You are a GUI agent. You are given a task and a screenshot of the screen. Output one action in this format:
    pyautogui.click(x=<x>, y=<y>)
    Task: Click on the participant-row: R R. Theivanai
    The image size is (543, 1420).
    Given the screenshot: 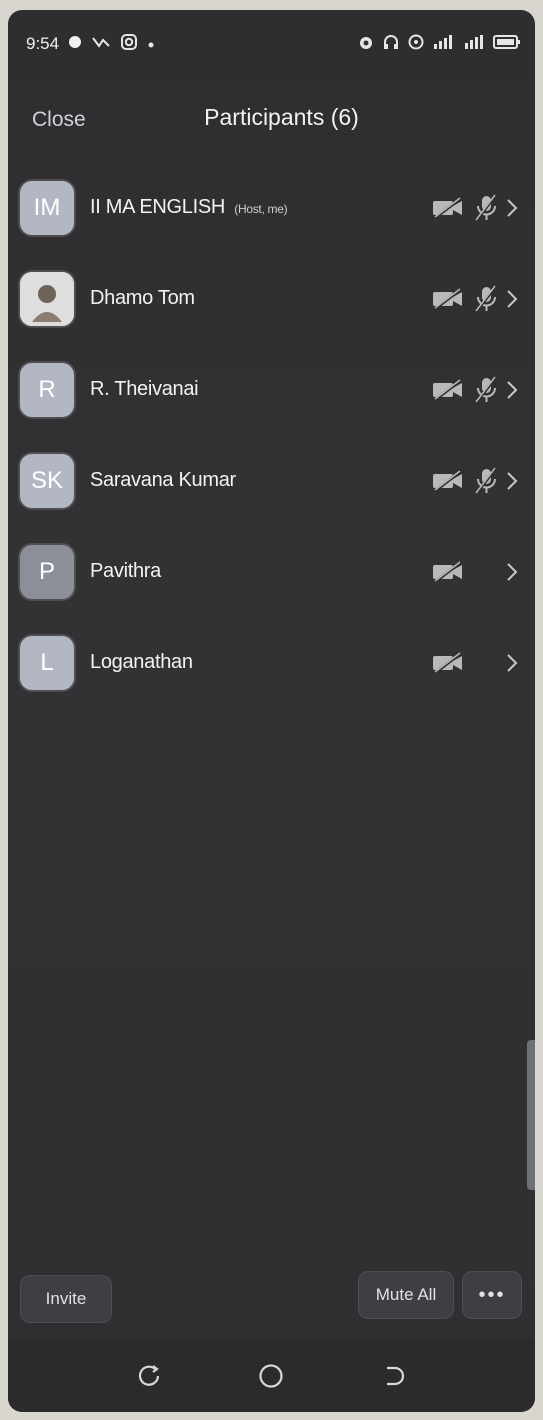 What is the action you would take?
    pyautogui.click(x=271, y=389)
    